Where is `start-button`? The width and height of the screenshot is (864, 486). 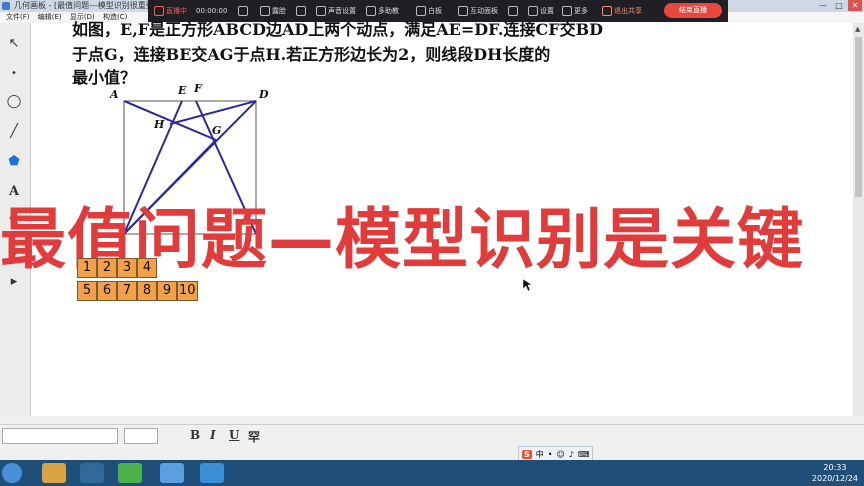
start-button is located at coordinates (12, 473).